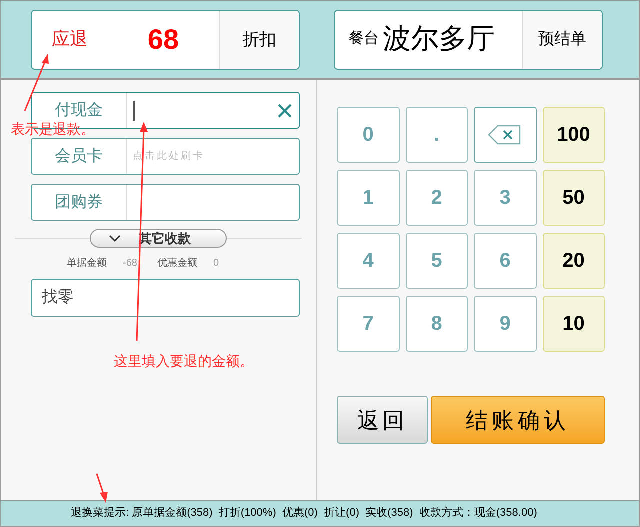  What do you see at coordinates (573, 324) in the screenshot?
I see `amount-key: 10` at bounding box center [573, 324].